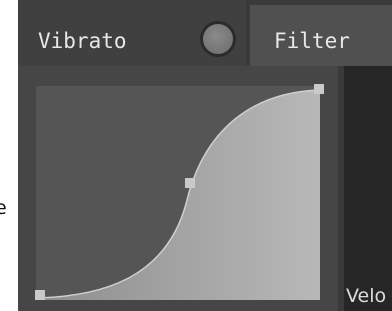  Describe the element at coordinates (132, 33) in the screenshot. I see `tab-vibrato: Vibrato` at that location.